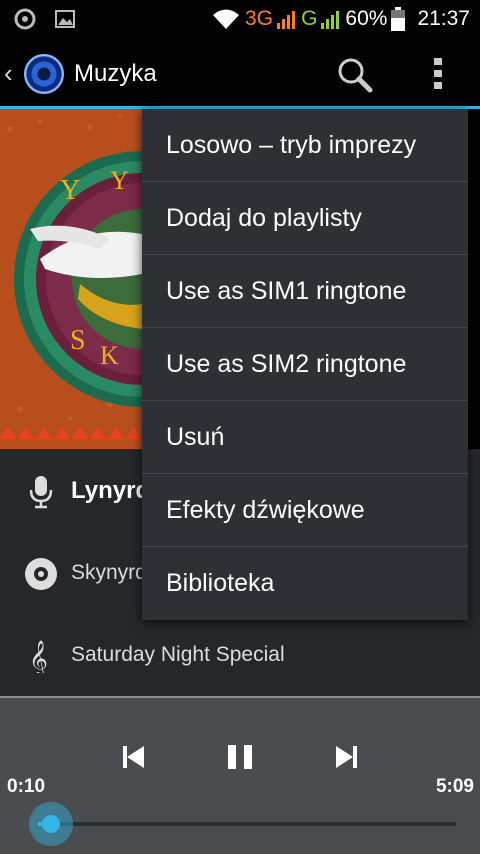  I want to click on status-bar: 3G G 60% 21:37, so click(240, 19).